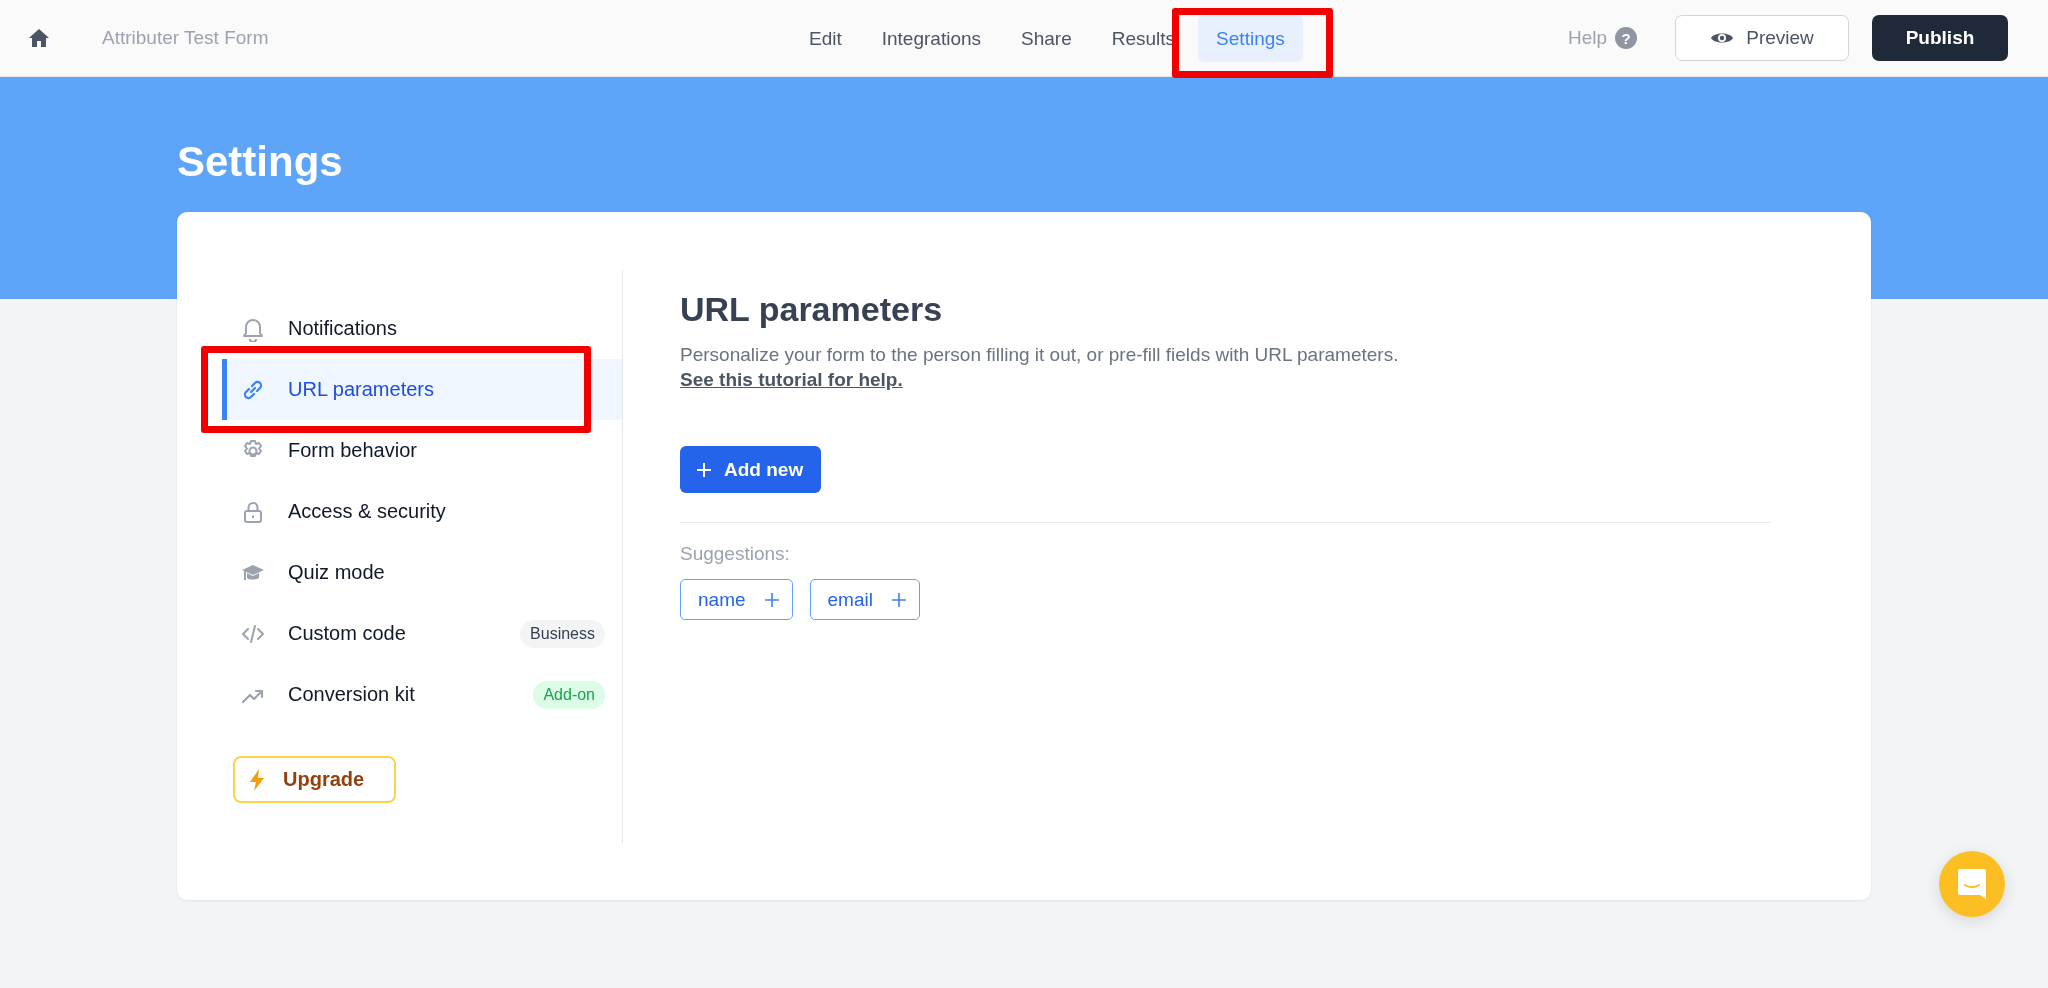 The image size is (2048, 988). I want to click on sidebar-item: Access & security, so click(422, 511).